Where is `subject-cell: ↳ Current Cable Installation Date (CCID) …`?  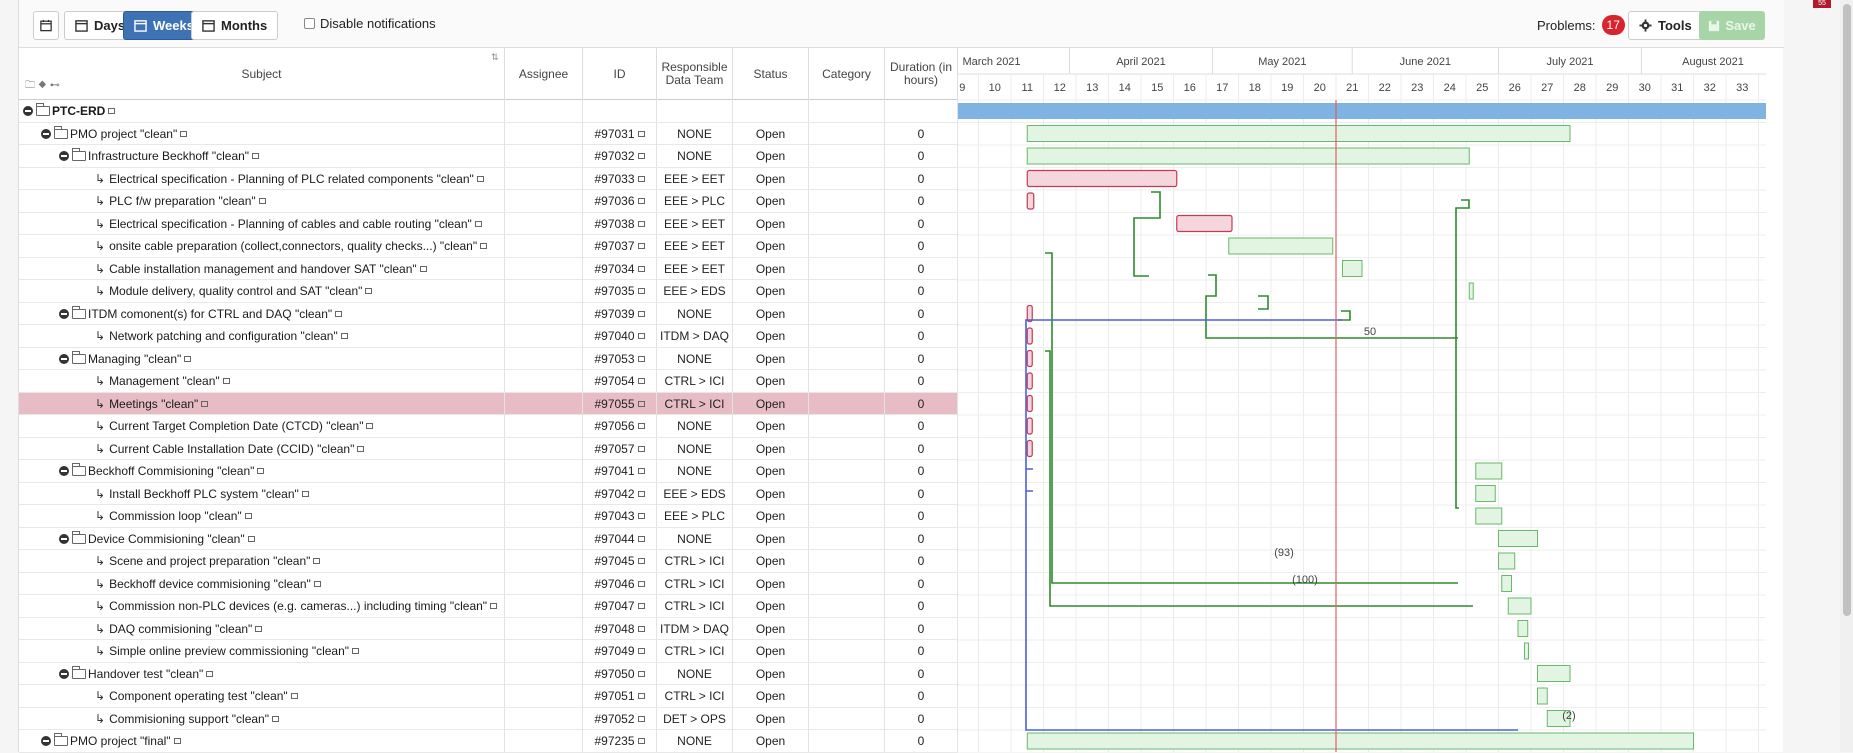
subject-cell: ↳ Current Cable Installation Date (CCID) … is located at coordinates (262, 448).